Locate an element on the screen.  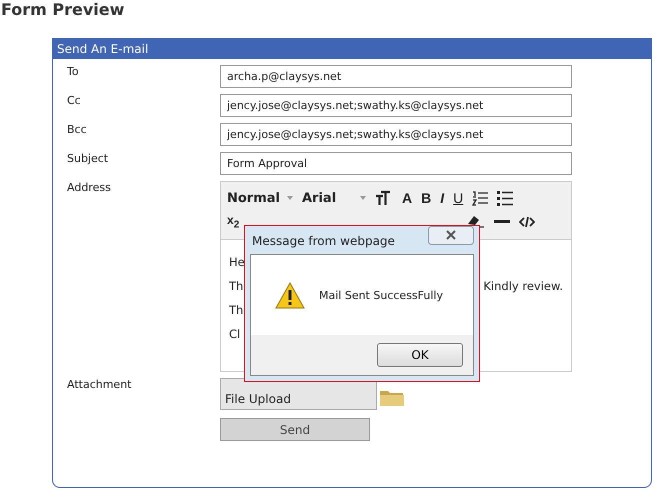
warning-icon is located at coordinates (290, 295).